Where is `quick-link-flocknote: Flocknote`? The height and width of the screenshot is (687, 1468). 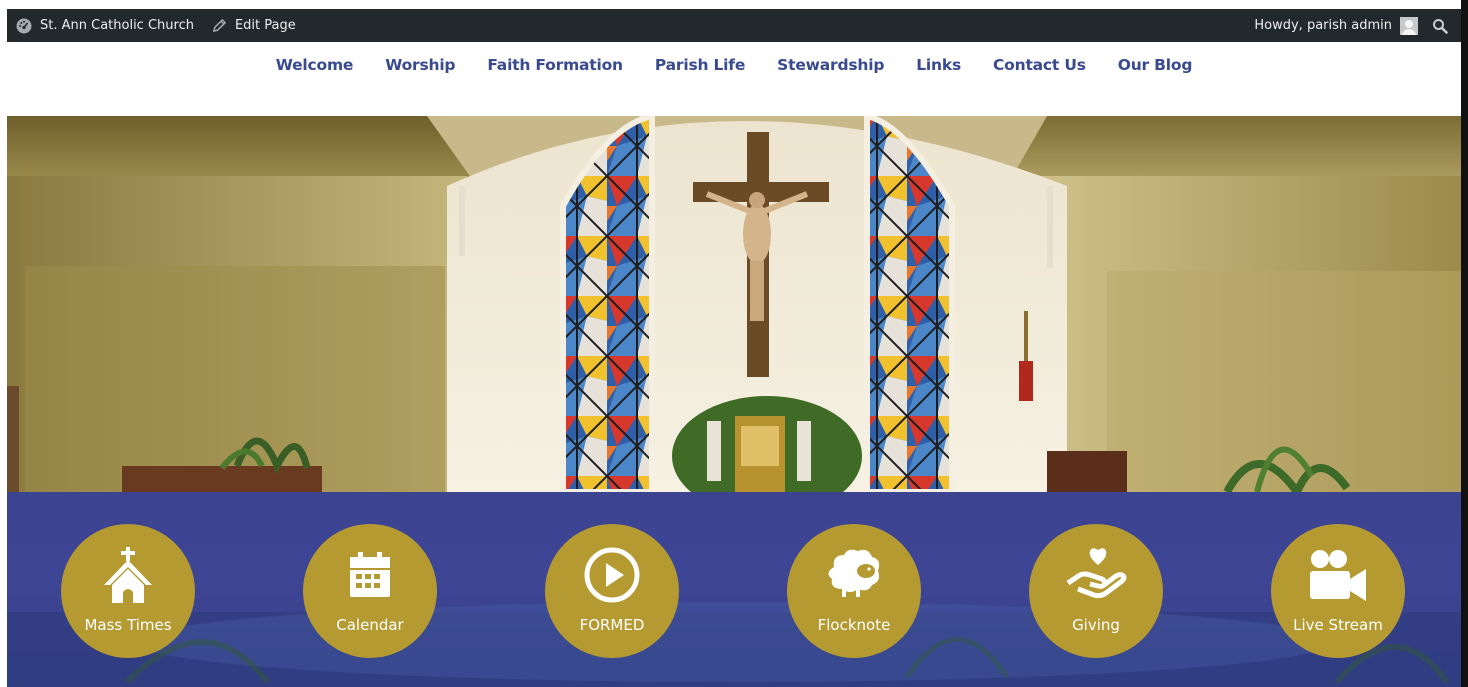
quick-link-flocknote: Flocknote is located at coordinates (854, 591).